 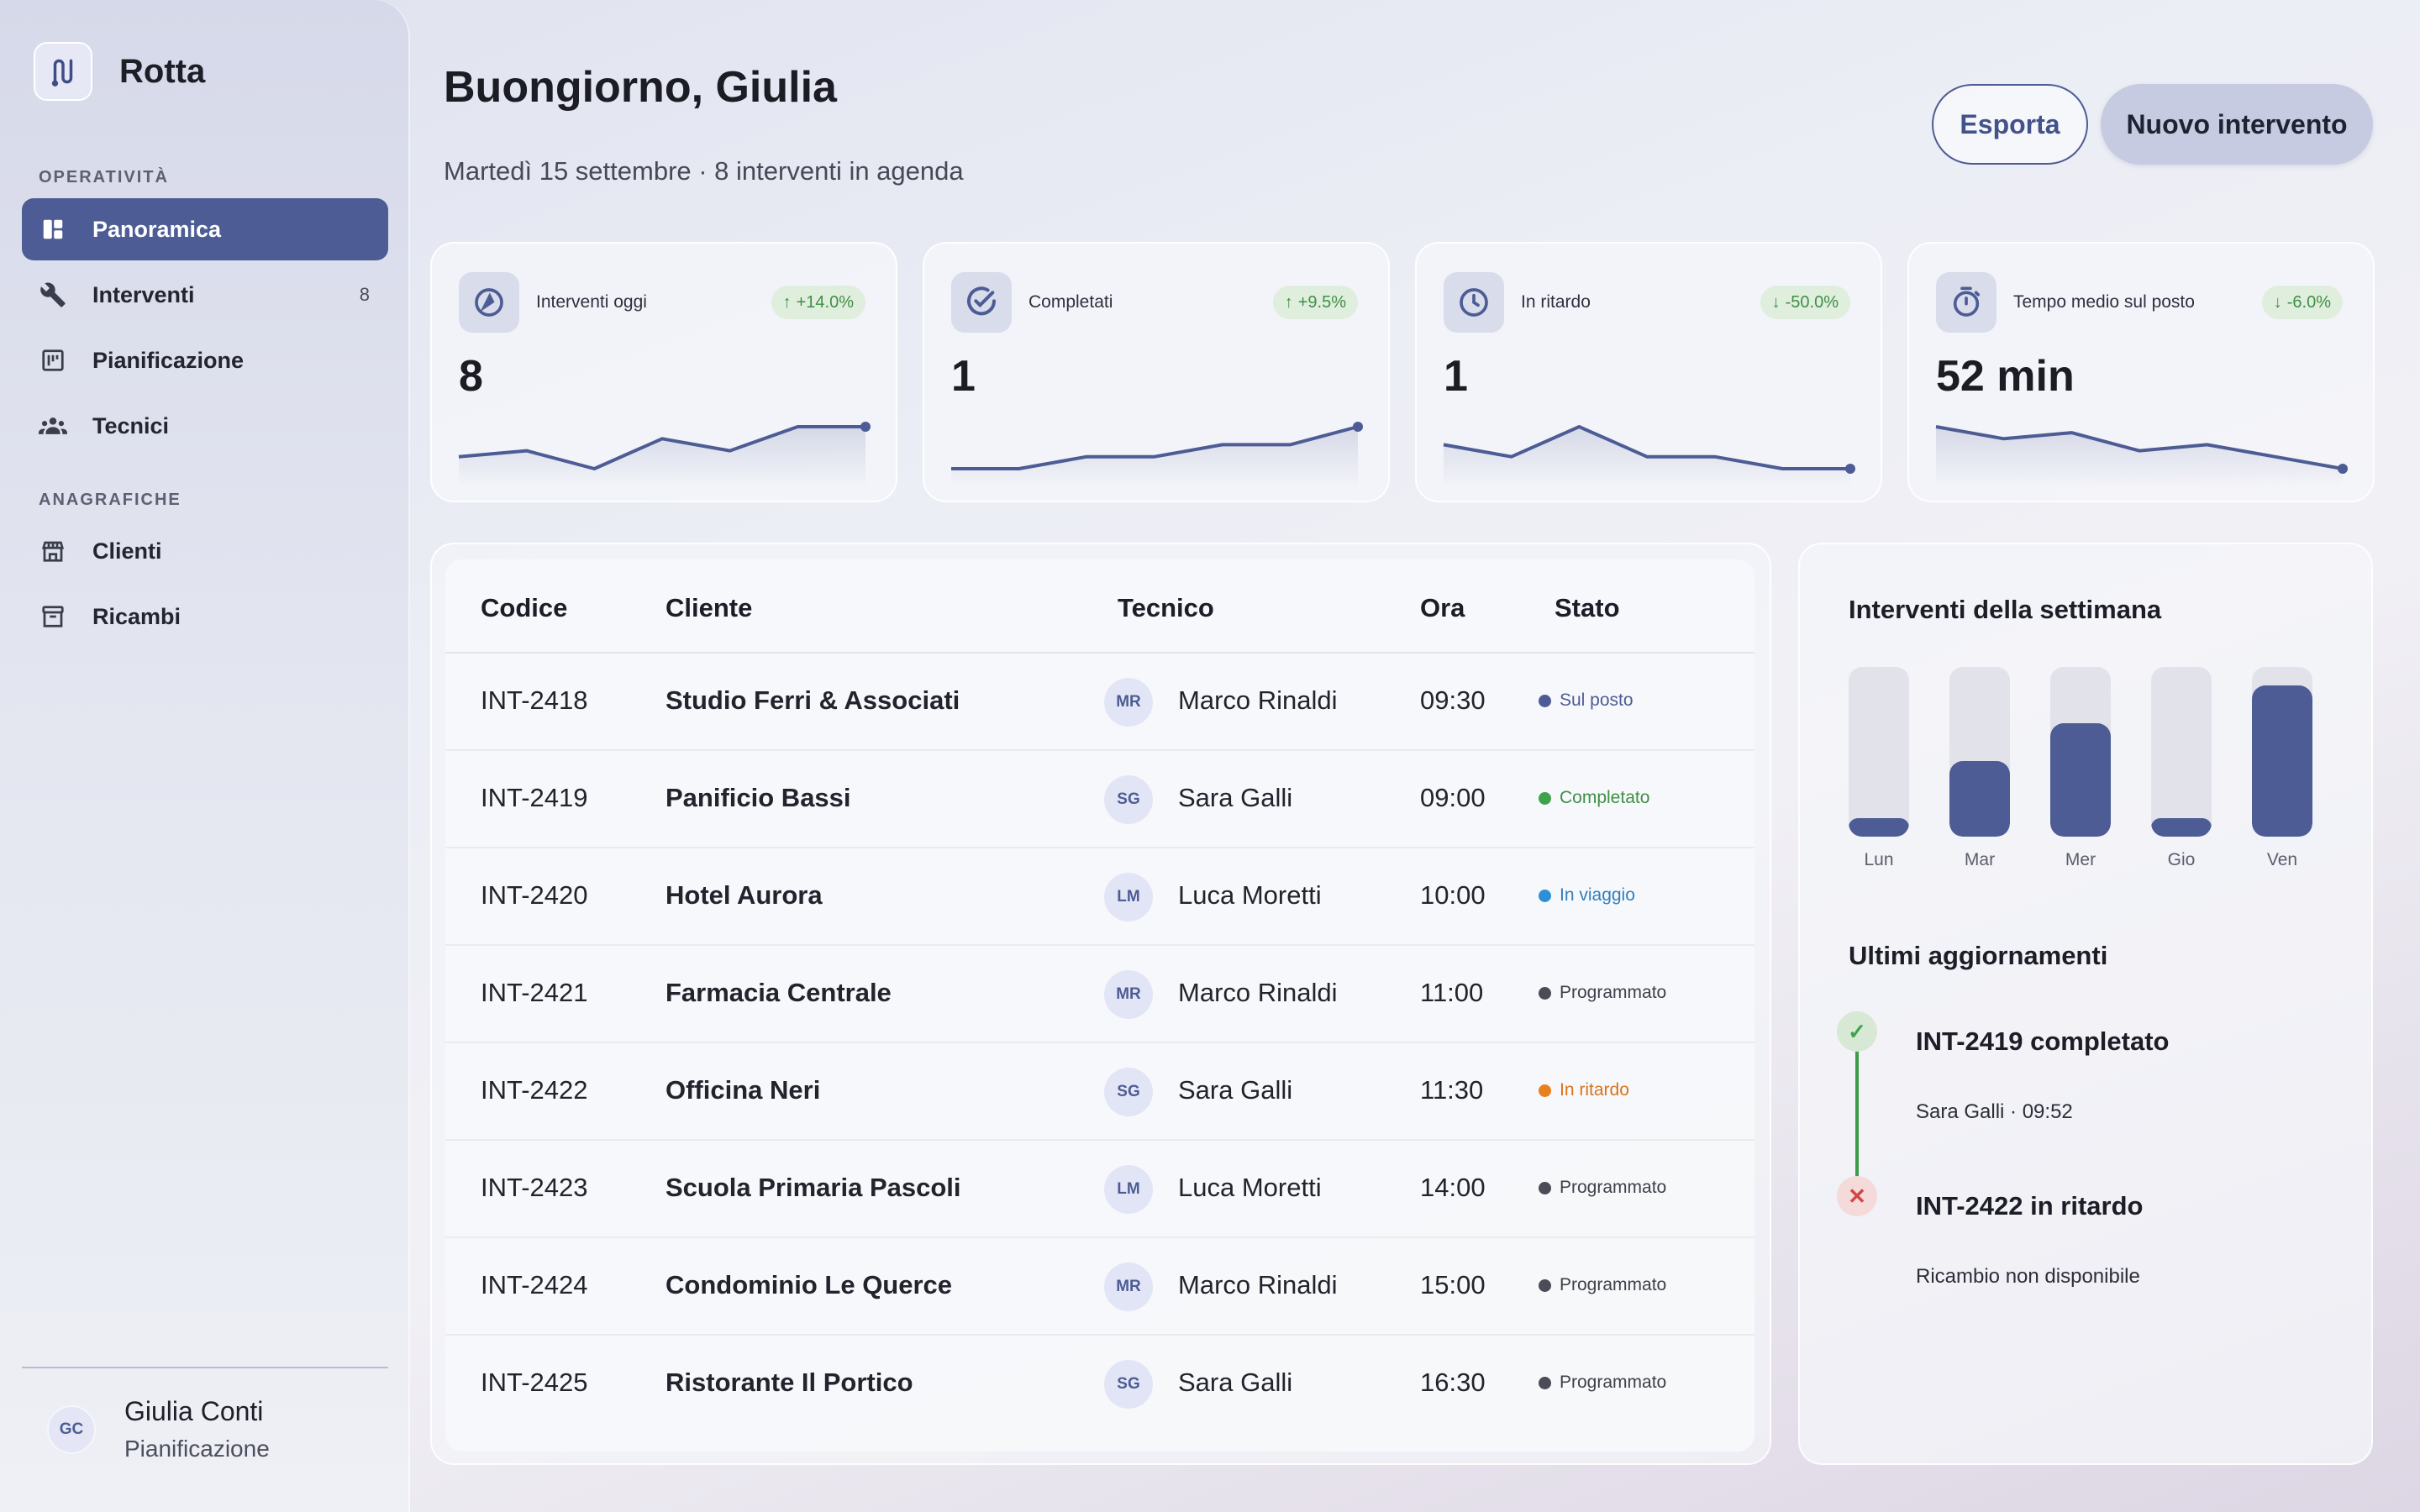 What do you see at coordinates (2277, 302) in the screenshot?
I see `arrow-down-icon: ↓` at bounding box center [2277, 302].